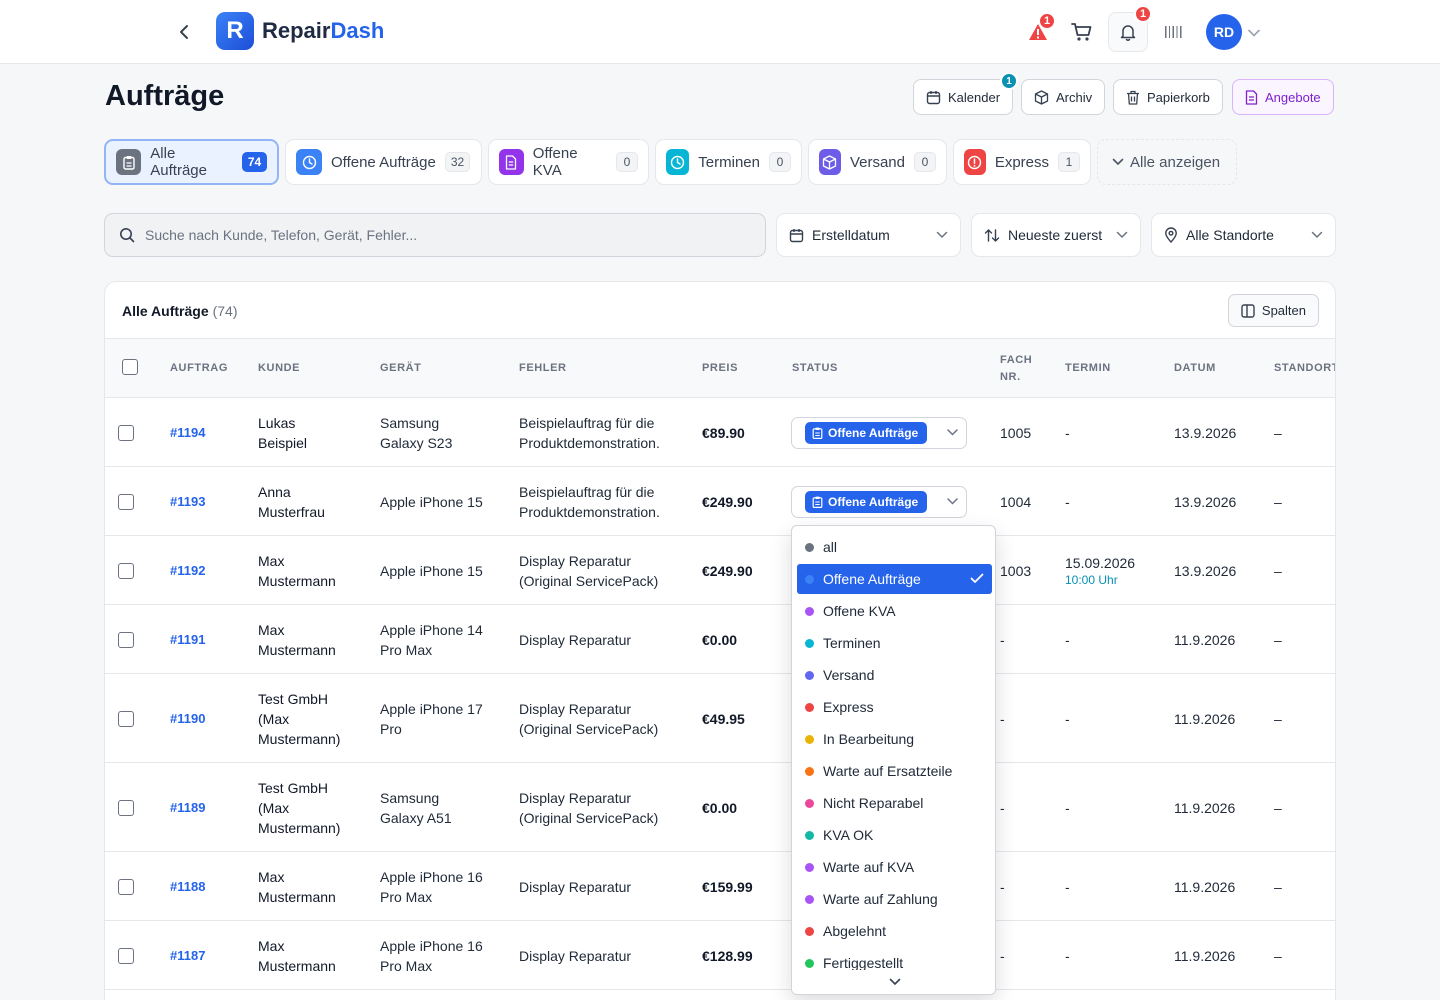 This screenshot has width=1440, height=1000. Describe the element at coordinates (894, 707) in the screenshot. I see `status-option: Express` at that location.